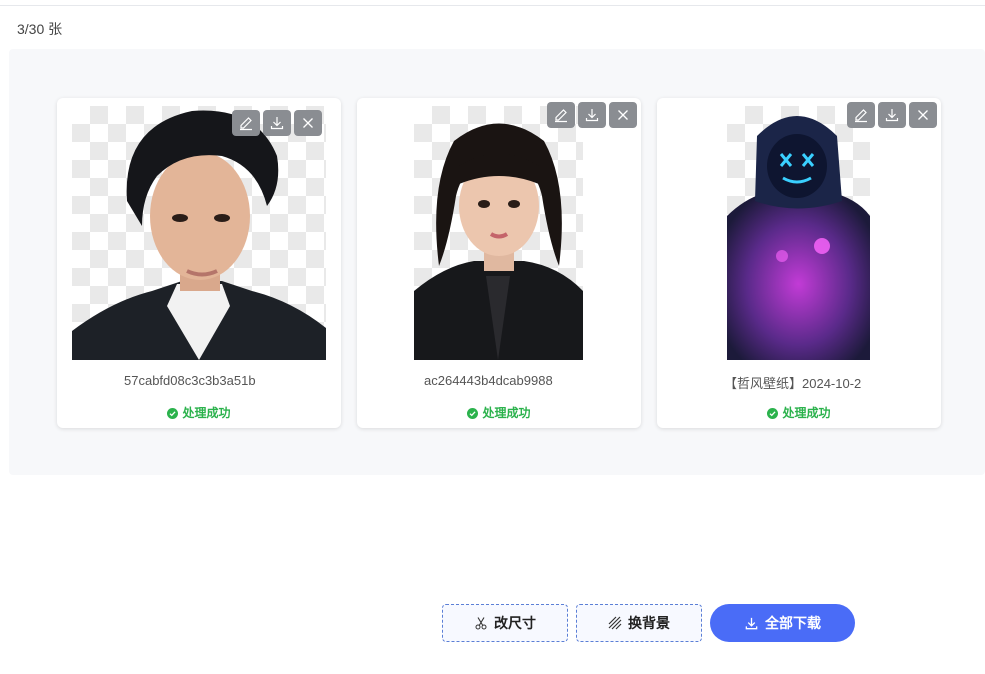 The image size is (985, 674). I want to click on image-count: 3/30 张, so click(40, 29).